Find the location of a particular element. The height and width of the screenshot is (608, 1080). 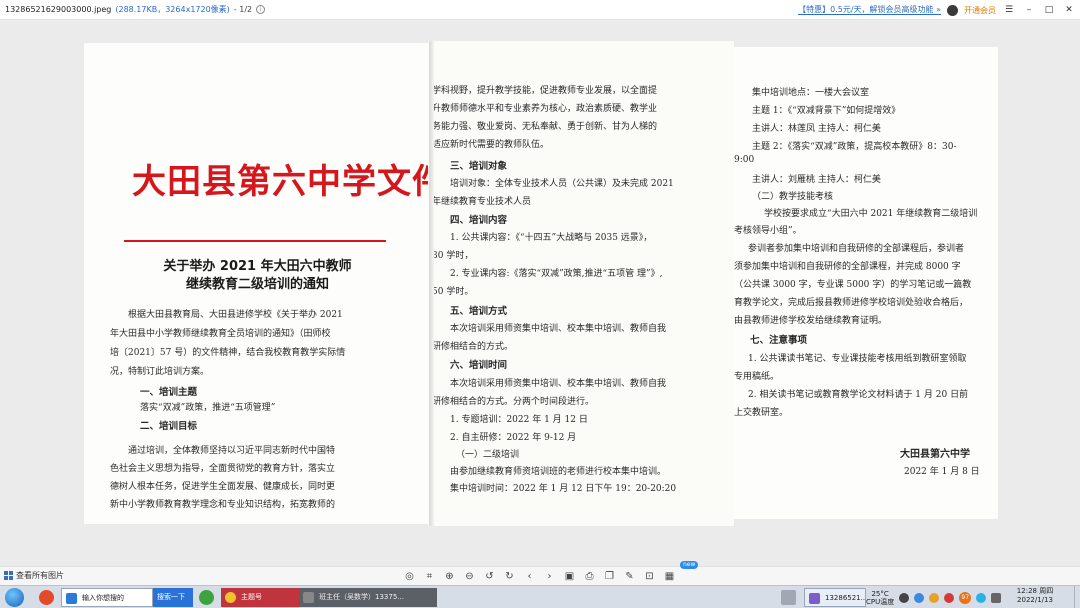

section-title: 二、培训目标 is located at coordinates (169, 426).